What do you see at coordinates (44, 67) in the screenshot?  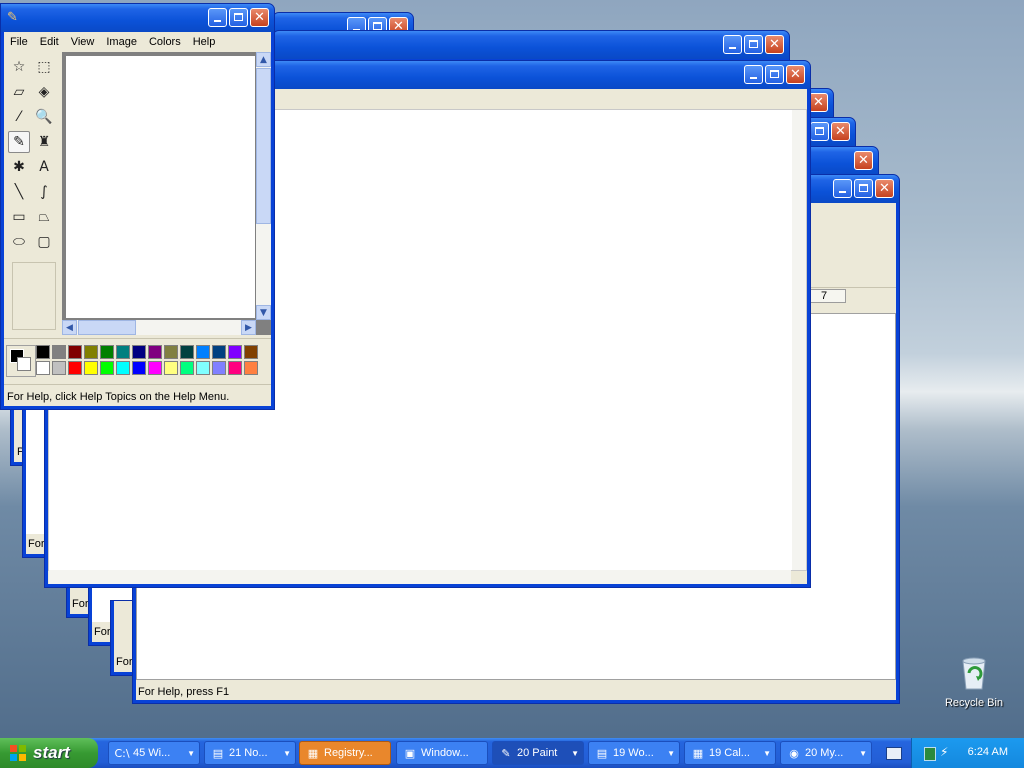 I see `rect-select-icon: ⬚` at bounding box center [44, 67].